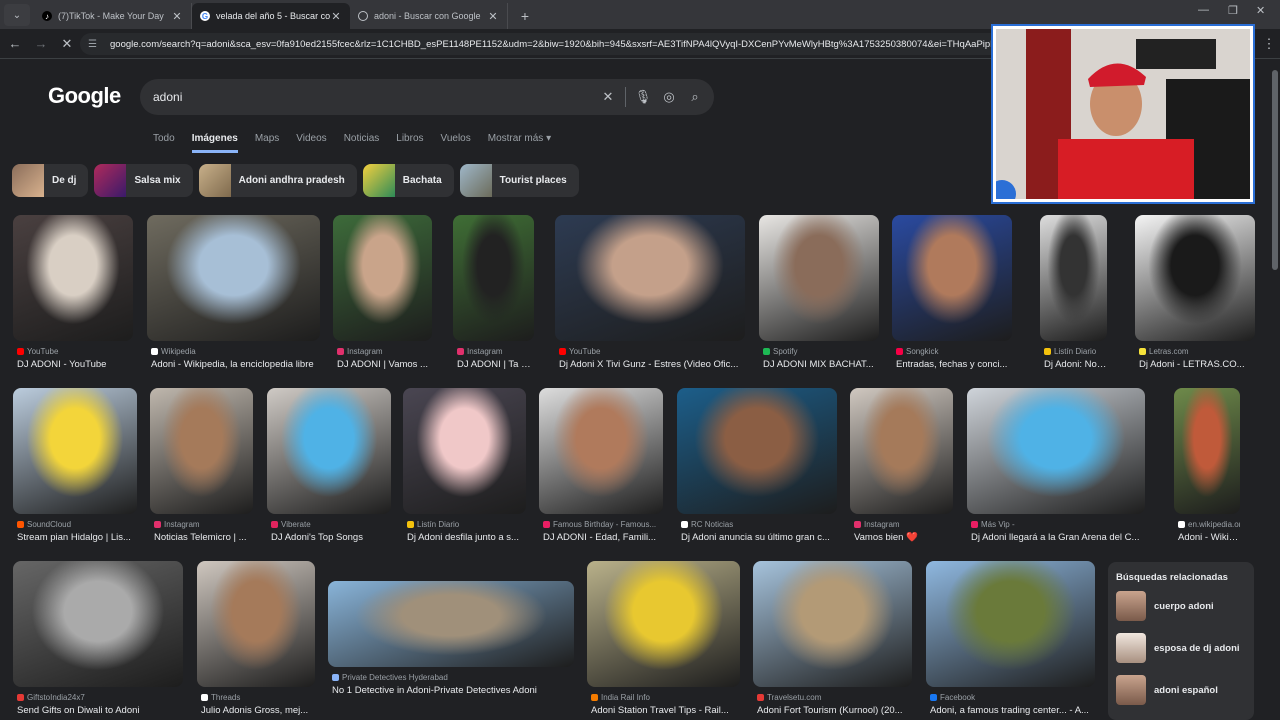 This screenshot has width=1280, height=720. I want to click on tab-adoni: adoni - Buscar con Google ✕, so click(429, 16).